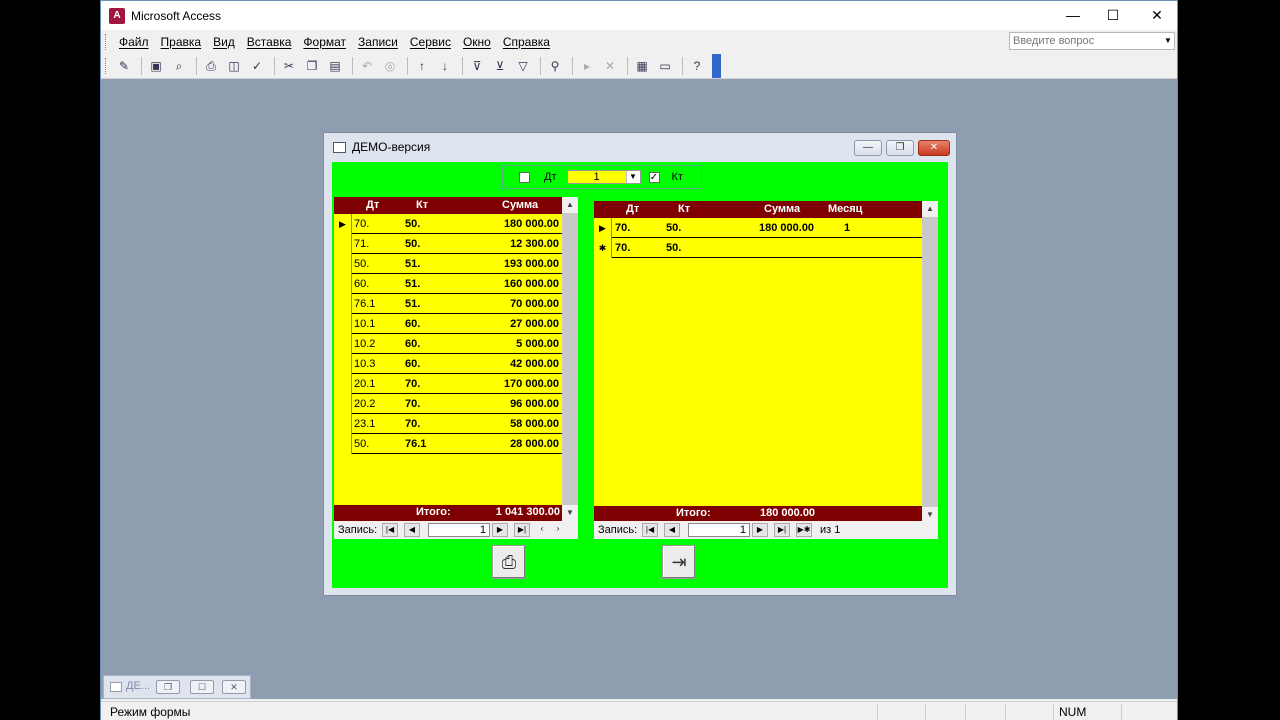 This screenshot has width=1280, height=720. I want to click on new-object-icon: ▭, so click(665, 66).